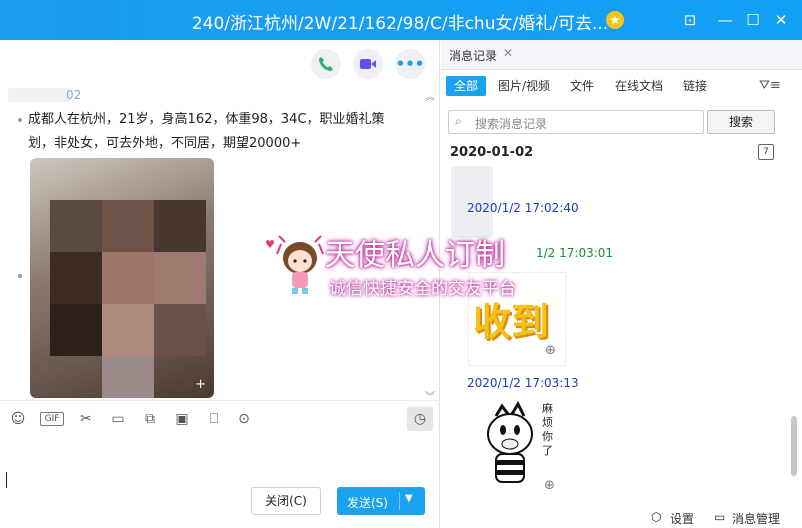 The height and width of the screenshot is (528, 802). Describe the element at coordinates (473, 55) in the screenshot. I see `tab-message-history: 消息记录` at that location.